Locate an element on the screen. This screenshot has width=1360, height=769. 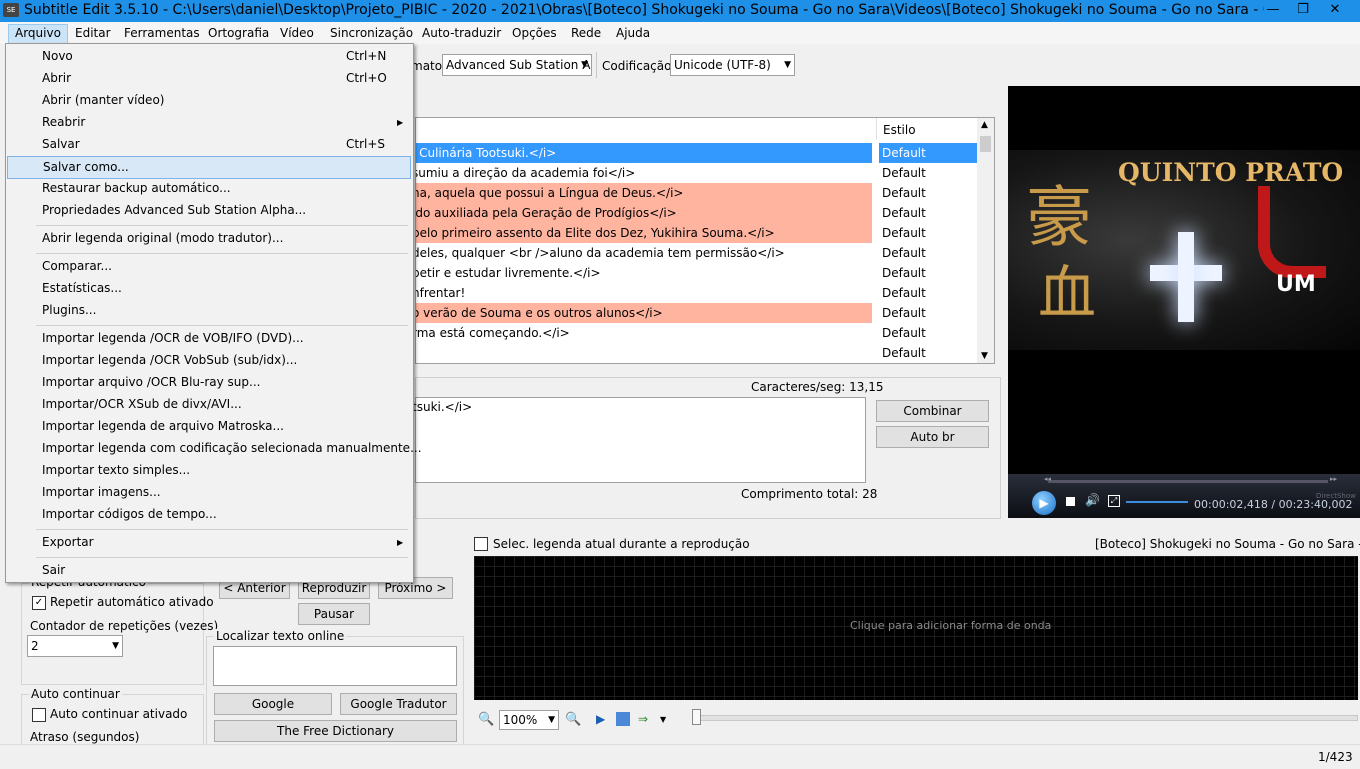
slider-thumb is located at coordinates (696, 717).